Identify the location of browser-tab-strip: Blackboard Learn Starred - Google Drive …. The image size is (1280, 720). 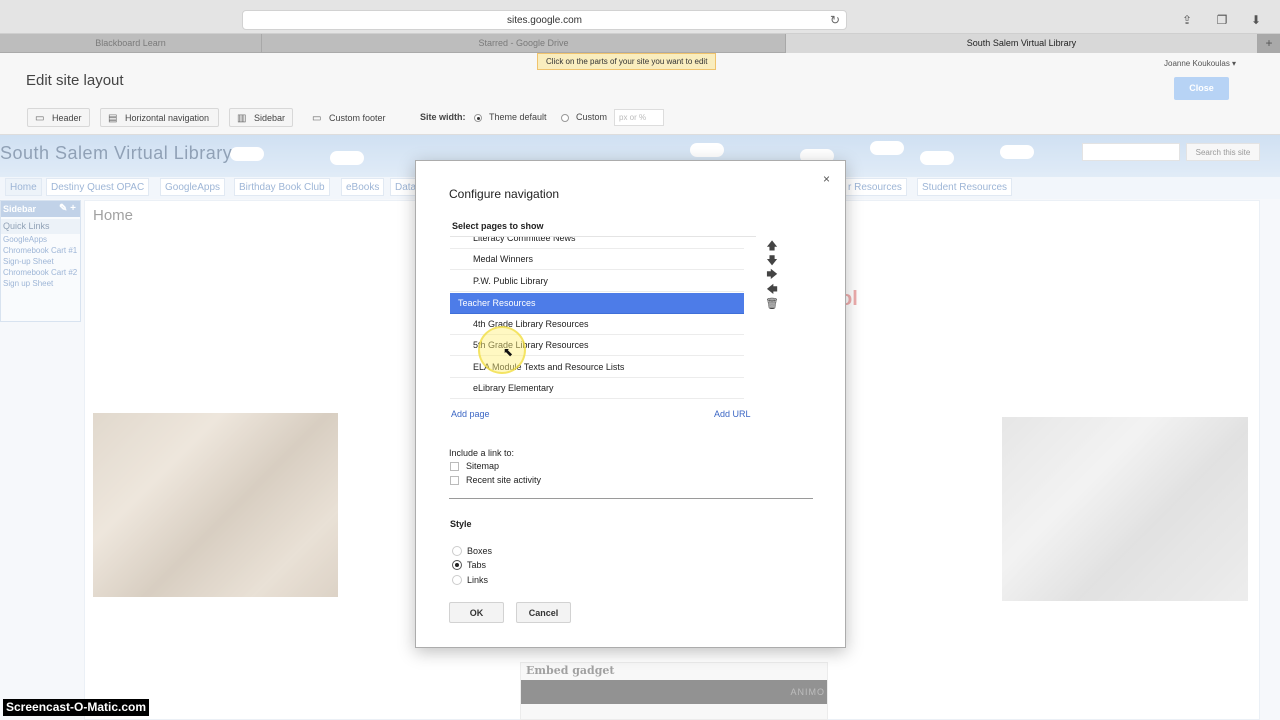
(640, 43).